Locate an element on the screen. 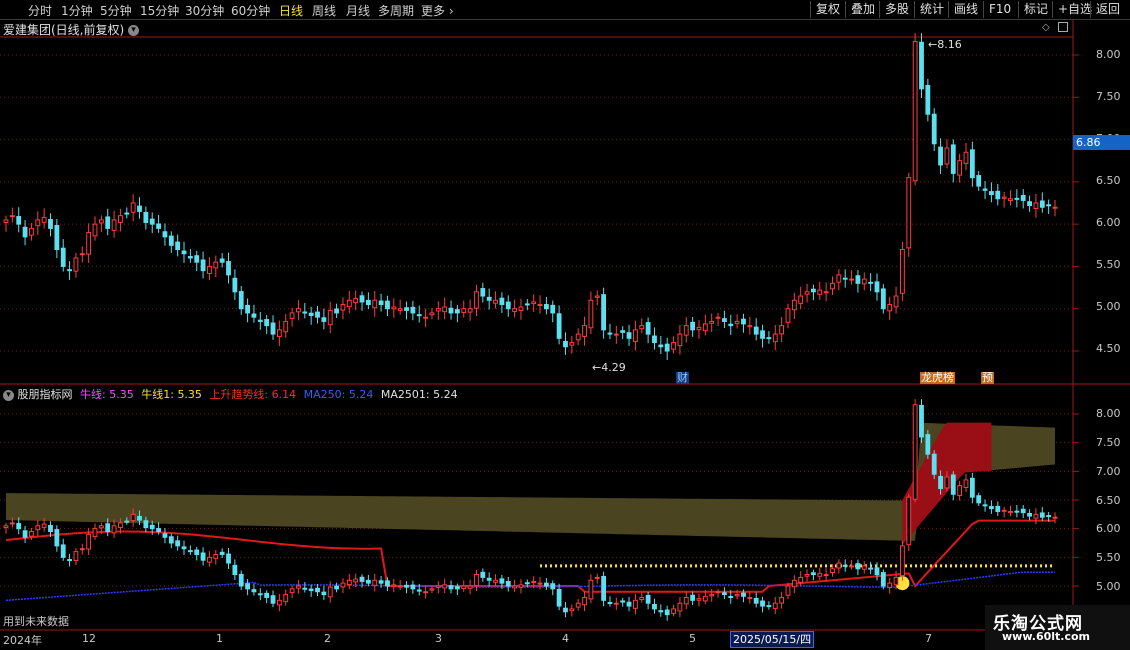 The height and width of the screenshot is (650, 1130). date-axis-label: 3 is located at coordinates (438, 638).